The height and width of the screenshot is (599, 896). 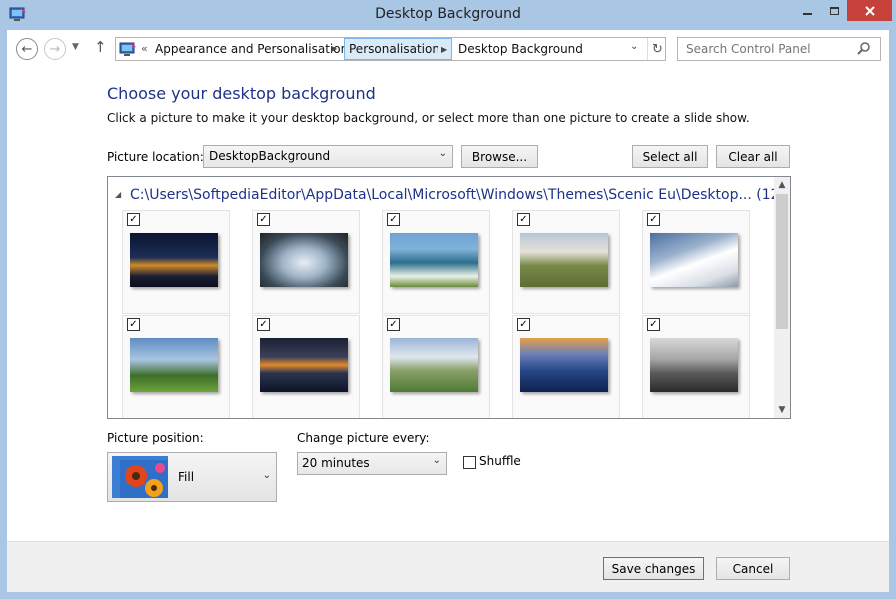 I want to click on breadcrumb-arrow-button: ▶, so click(x=445, y=49).